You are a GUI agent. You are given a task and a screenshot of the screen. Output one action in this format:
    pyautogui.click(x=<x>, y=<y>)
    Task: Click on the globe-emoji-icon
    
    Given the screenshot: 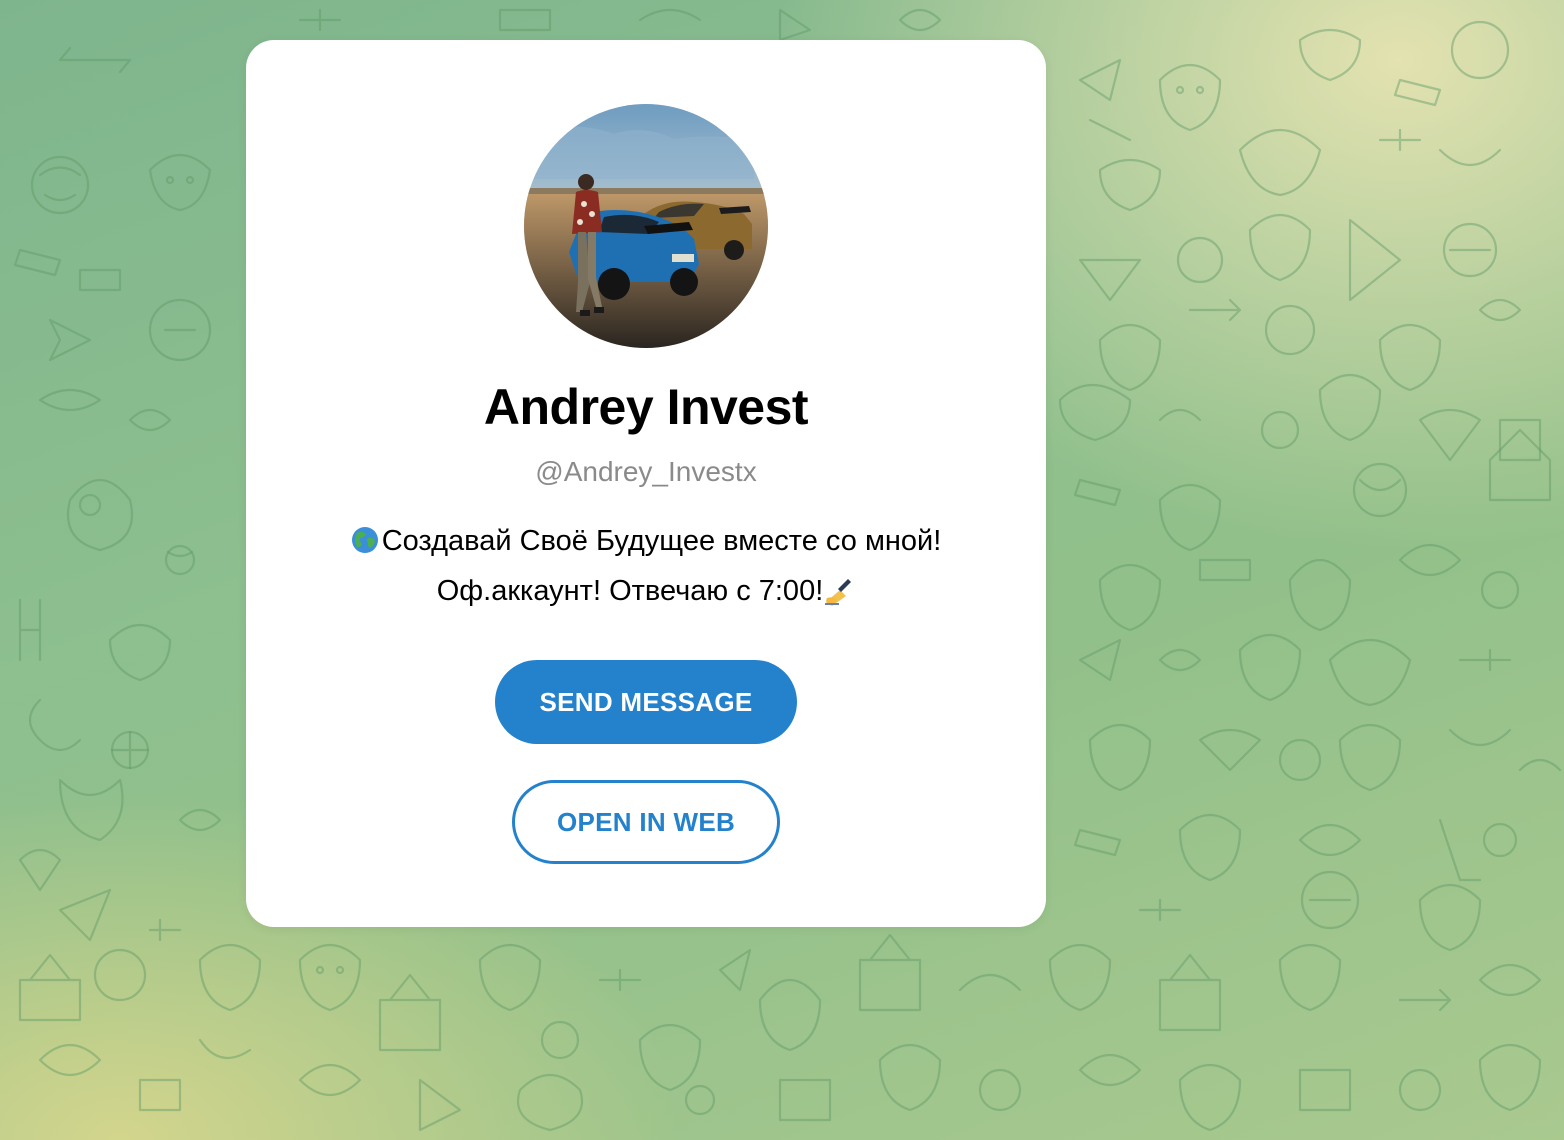 What is the action you would take?
    pyautogui.click(x=364, y=540)
    